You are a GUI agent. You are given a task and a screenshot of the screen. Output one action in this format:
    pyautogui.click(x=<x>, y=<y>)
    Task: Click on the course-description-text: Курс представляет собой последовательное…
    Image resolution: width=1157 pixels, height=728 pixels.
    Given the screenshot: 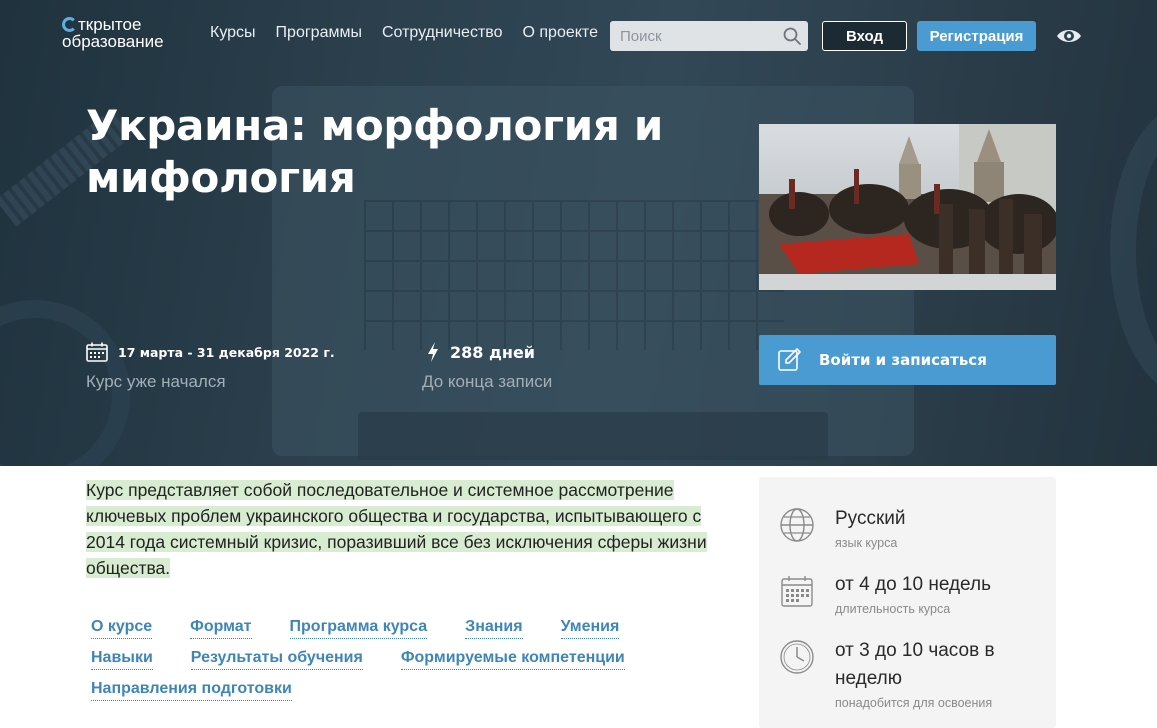 What is the action you would take?
    pyautogui.click(x=396, y=529)
    